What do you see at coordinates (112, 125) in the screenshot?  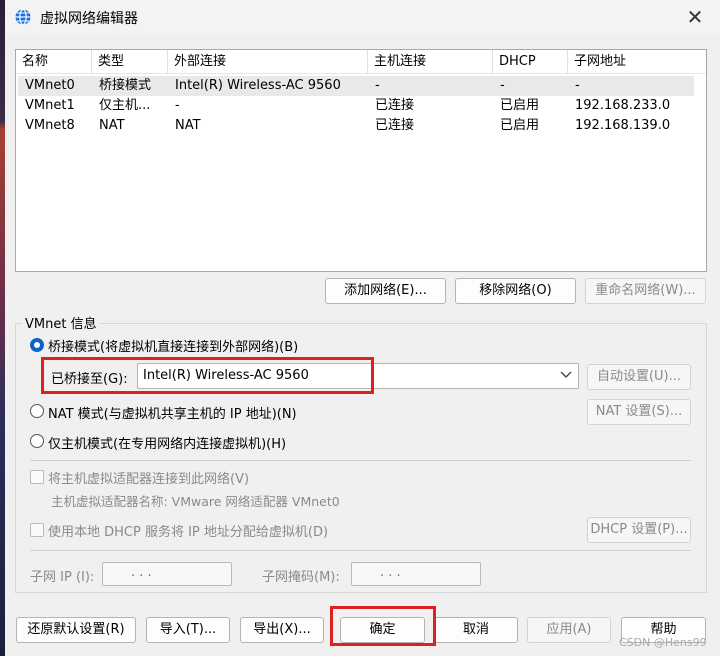 I see `cell-type: NAT` at bounding box center [112, 125].